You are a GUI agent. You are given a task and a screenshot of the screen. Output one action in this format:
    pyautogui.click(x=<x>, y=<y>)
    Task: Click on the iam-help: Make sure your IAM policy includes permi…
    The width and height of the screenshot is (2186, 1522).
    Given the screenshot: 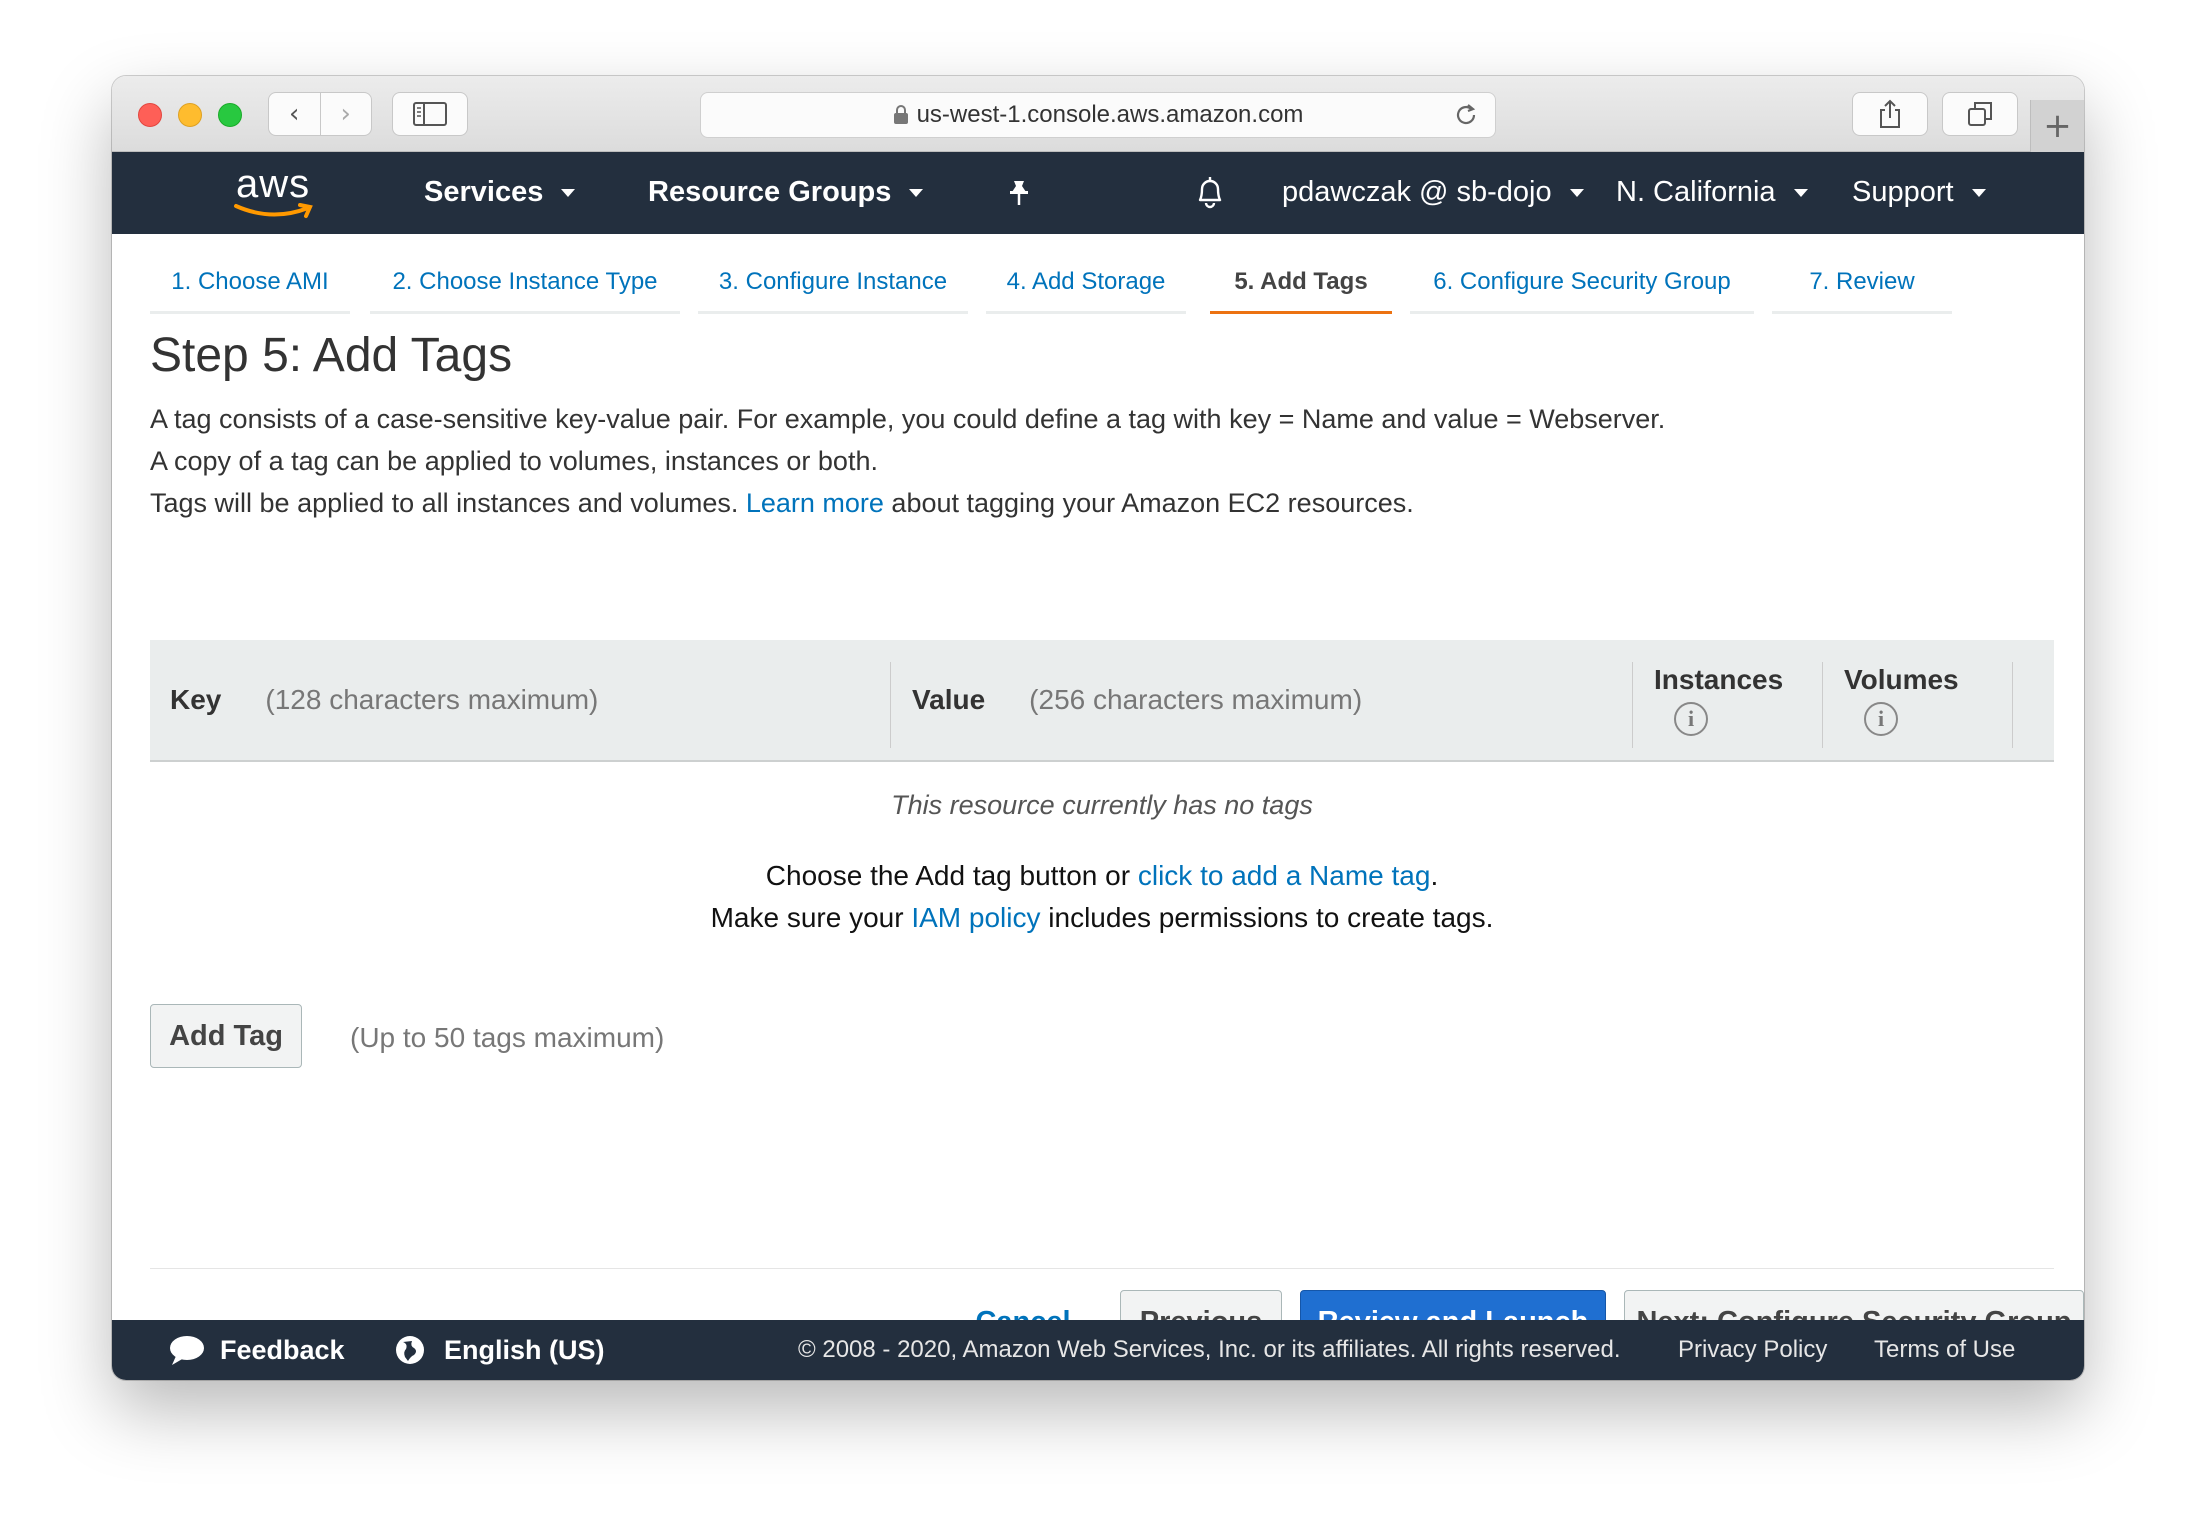 What is the action you would take?
    pyautogui.click(x=1102, y=918)
    